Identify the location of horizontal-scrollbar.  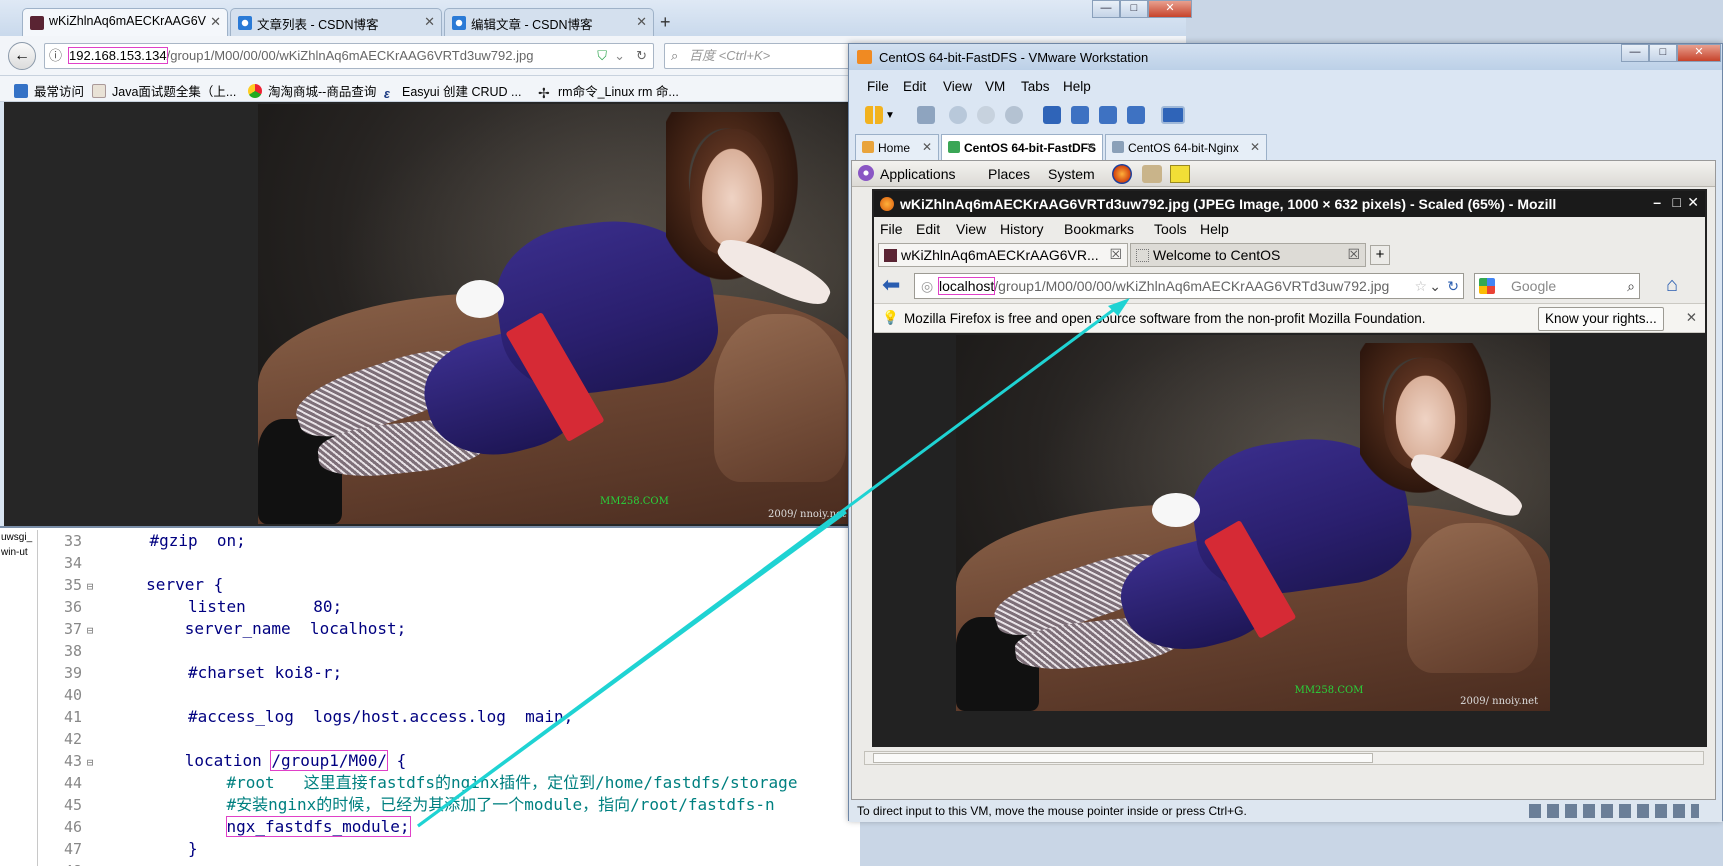
(1284, 758).